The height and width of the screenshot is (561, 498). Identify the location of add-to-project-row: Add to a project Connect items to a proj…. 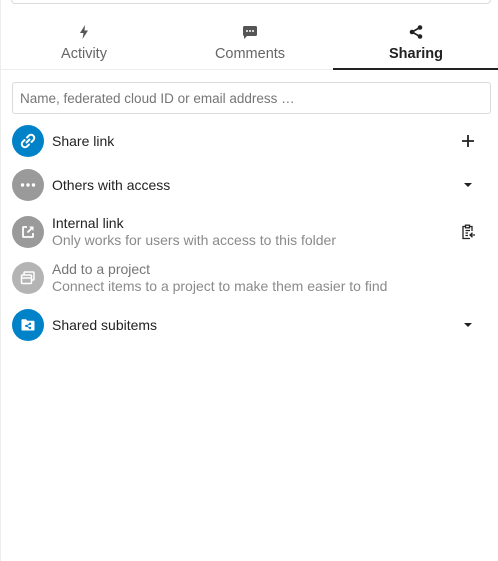
(251, 278).